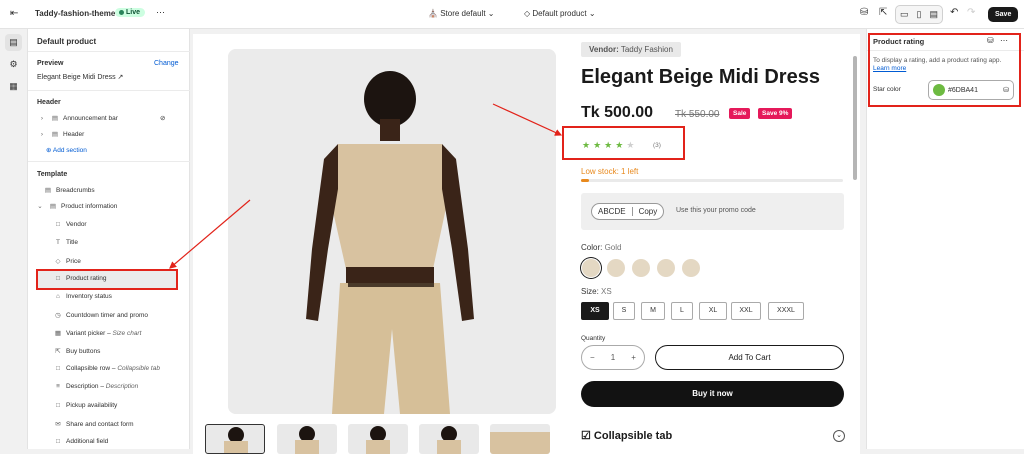  I want to click on product-selector-label: Default product, so click(559, 13).